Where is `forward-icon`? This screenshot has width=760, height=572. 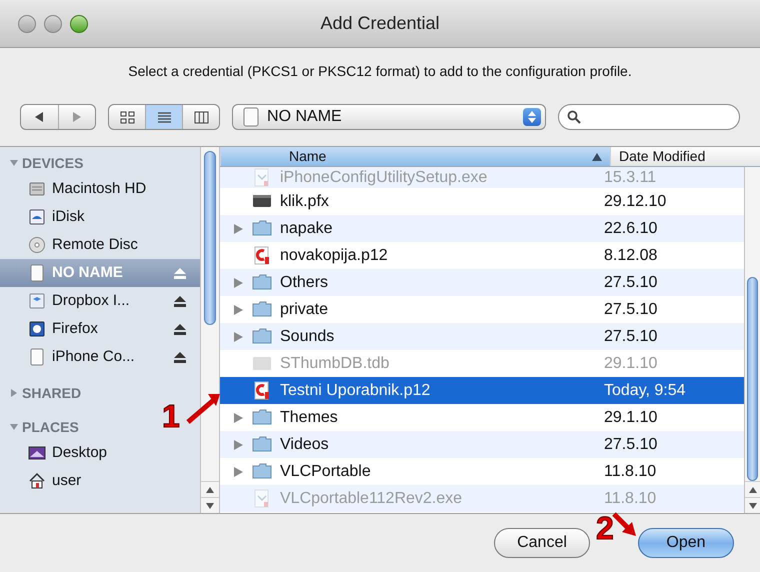 forward-icon is located at coordinates (77, 117).